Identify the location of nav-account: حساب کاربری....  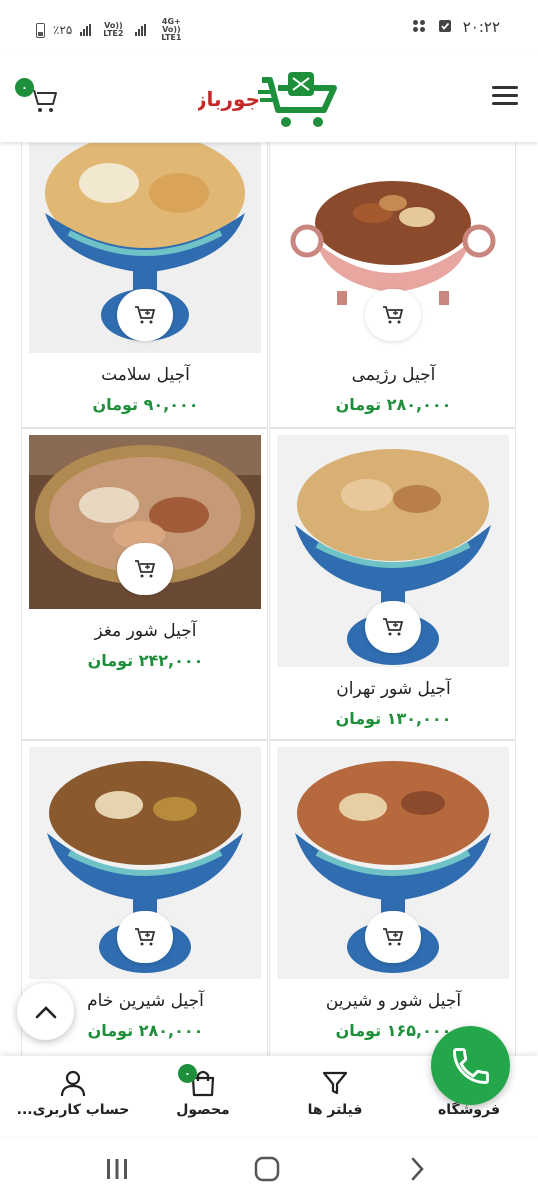
(73, 1096).